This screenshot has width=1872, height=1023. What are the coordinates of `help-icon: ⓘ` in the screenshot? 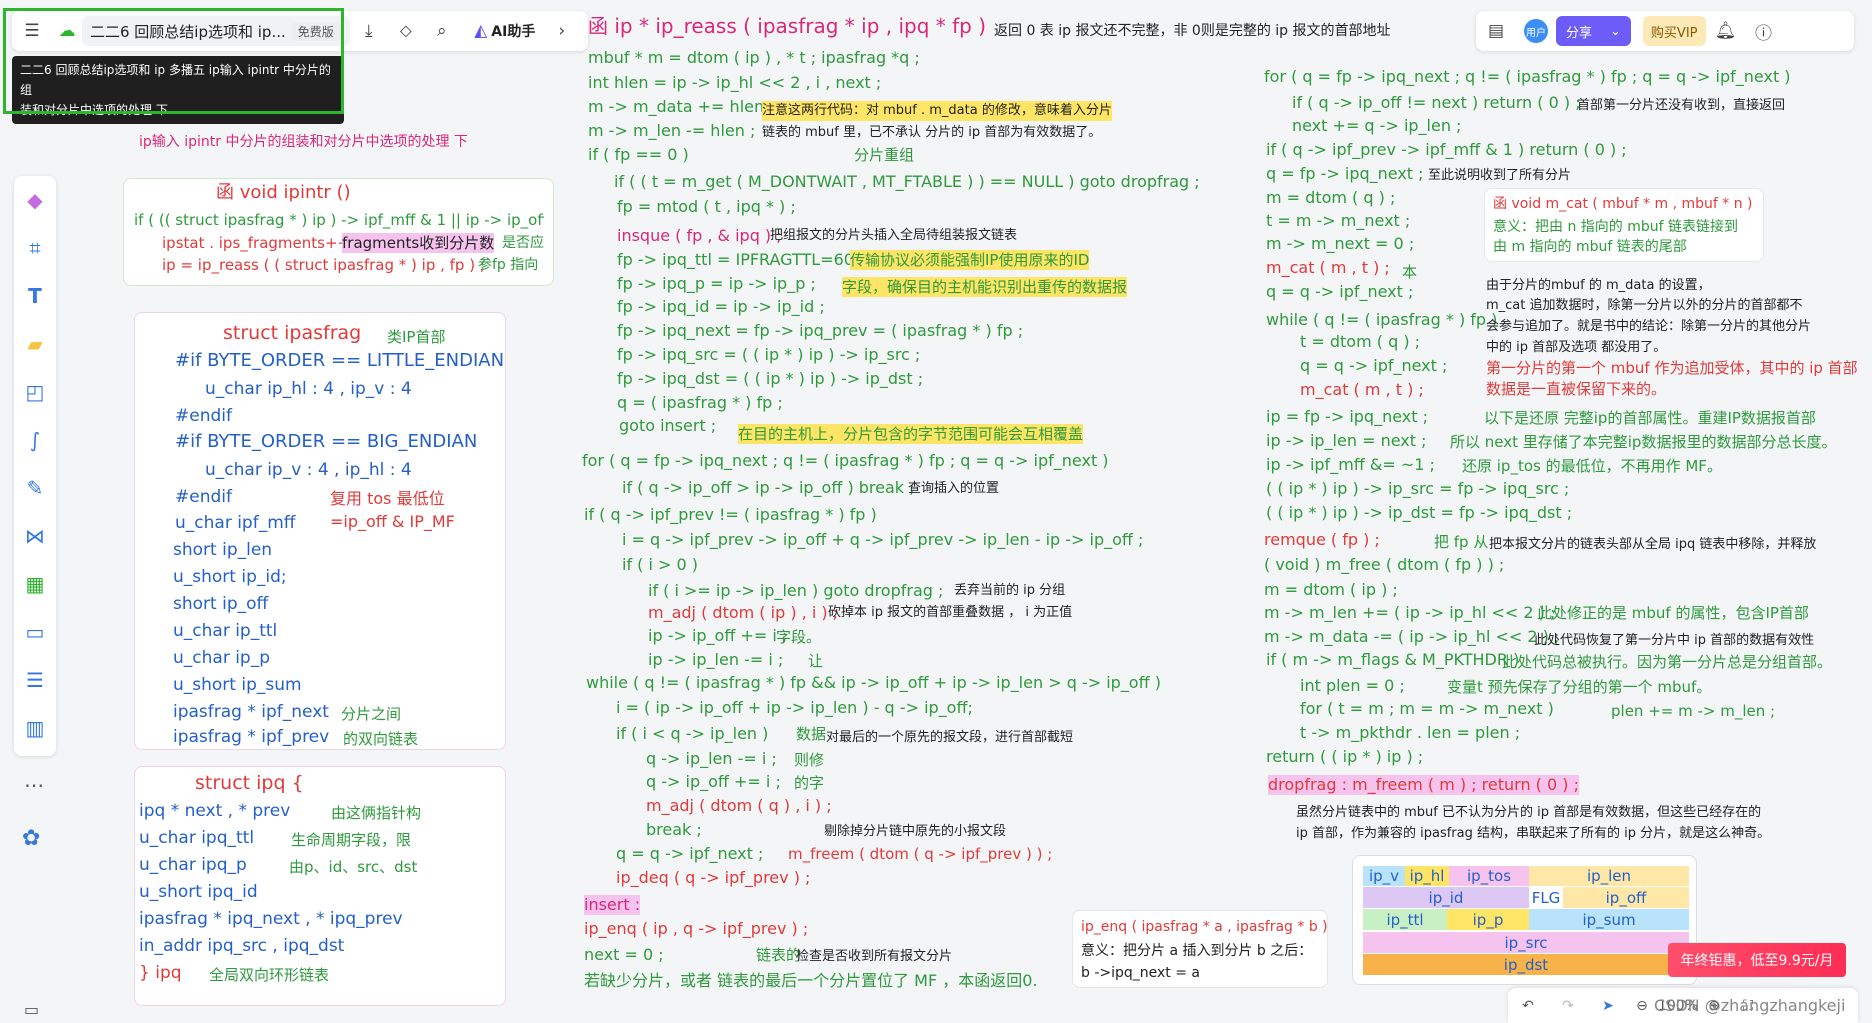 It's located at (1764, 31).